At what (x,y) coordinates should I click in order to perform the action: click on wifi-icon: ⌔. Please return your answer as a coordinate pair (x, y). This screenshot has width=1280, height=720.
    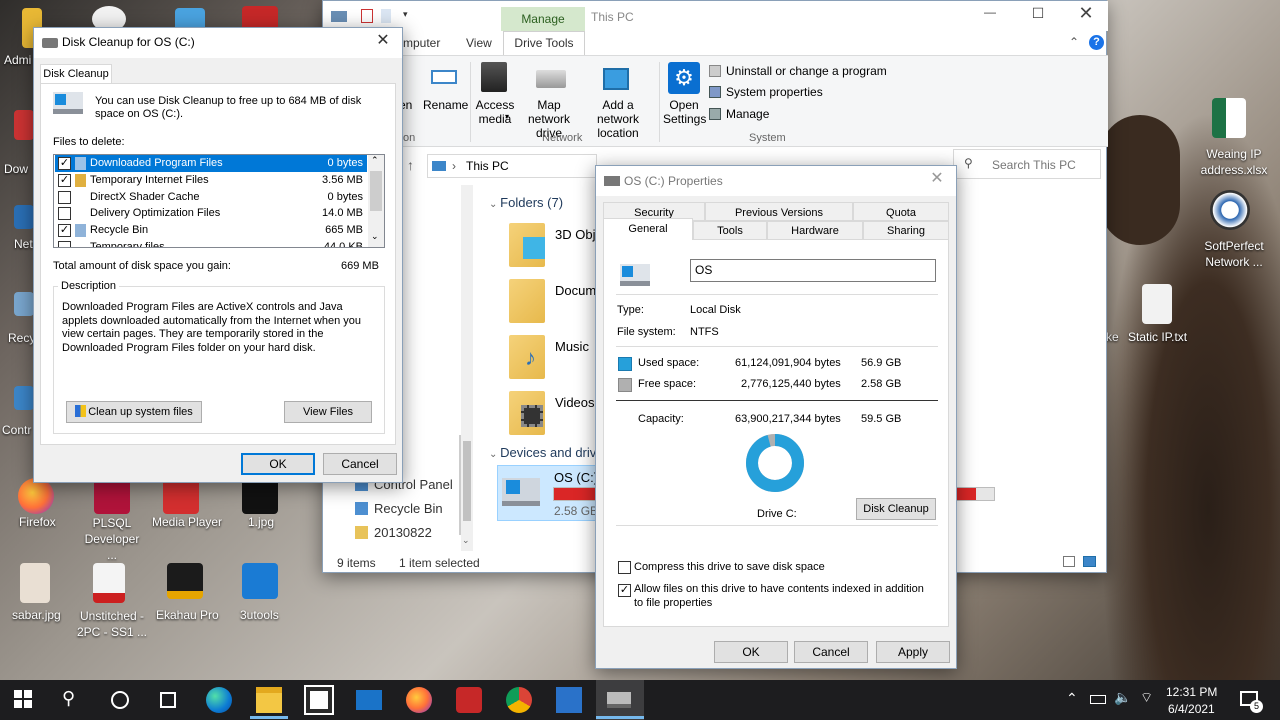
    Looking at the image, I should click on (1146, 698).